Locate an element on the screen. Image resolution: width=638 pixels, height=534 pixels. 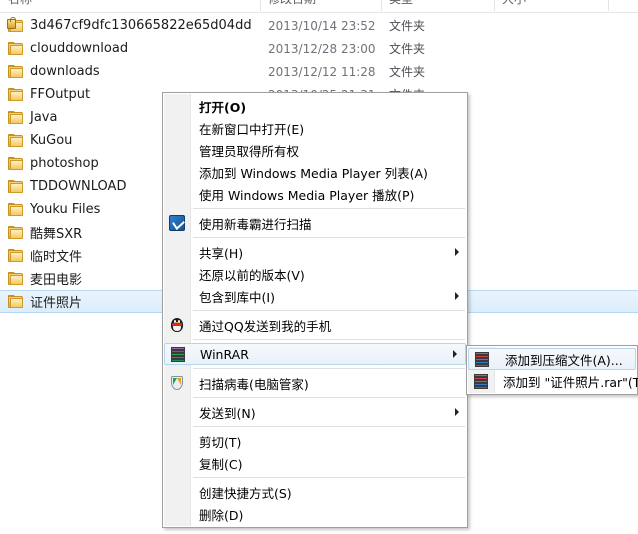
file-name-cell: KuGou is located at coordinates (40, 140).